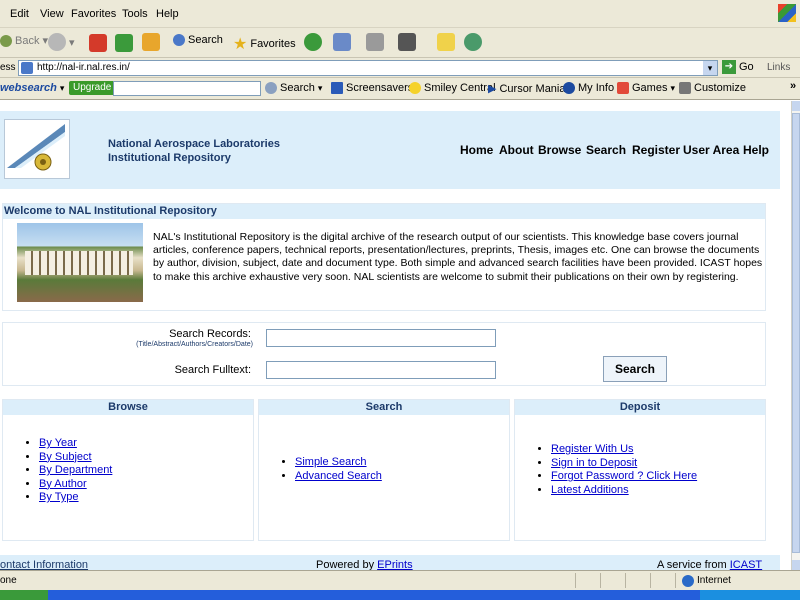  What do you see at coordinates (264, 44) in the screenshot?
I see `favorites-button: ★ Favorites` at bounding box center [264, 44].